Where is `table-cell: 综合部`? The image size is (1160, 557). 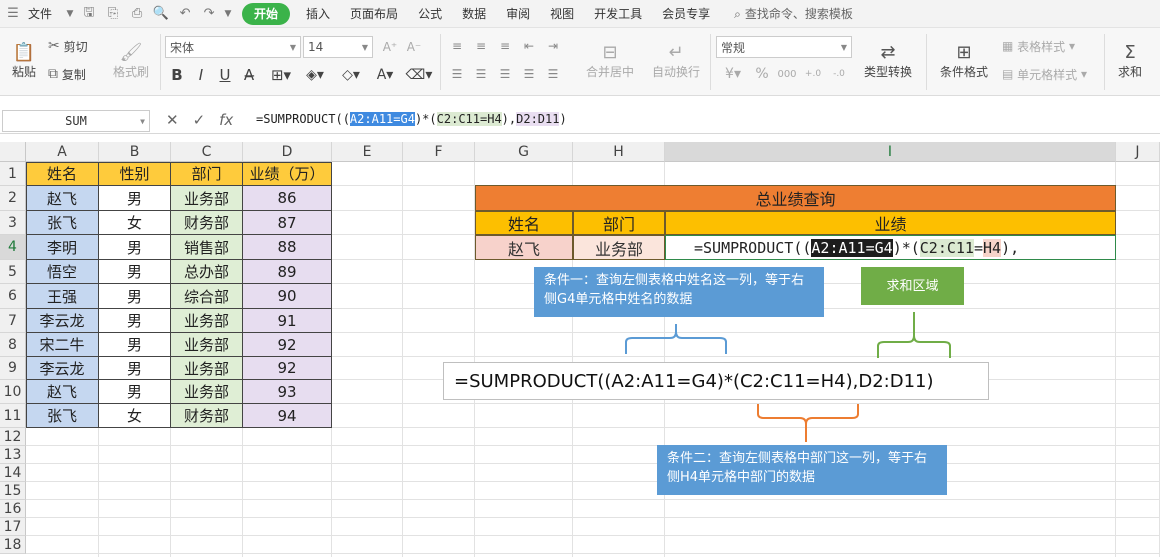
table-cell: 综合部 is located at coordinates (207, 296).